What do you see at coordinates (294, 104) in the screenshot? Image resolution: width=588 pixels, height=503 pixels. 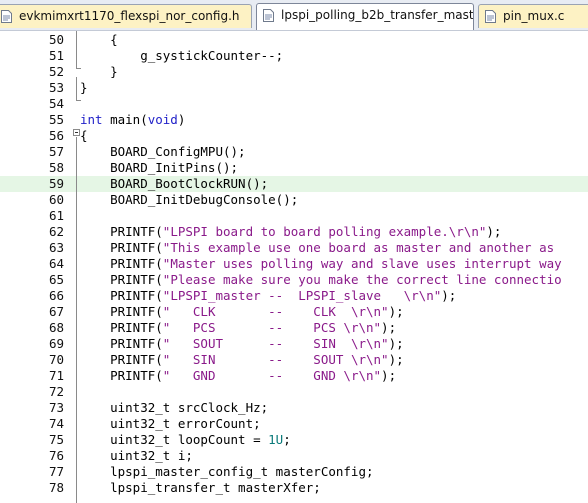 I see `code-line: 54` at bounding box center [294, 104].